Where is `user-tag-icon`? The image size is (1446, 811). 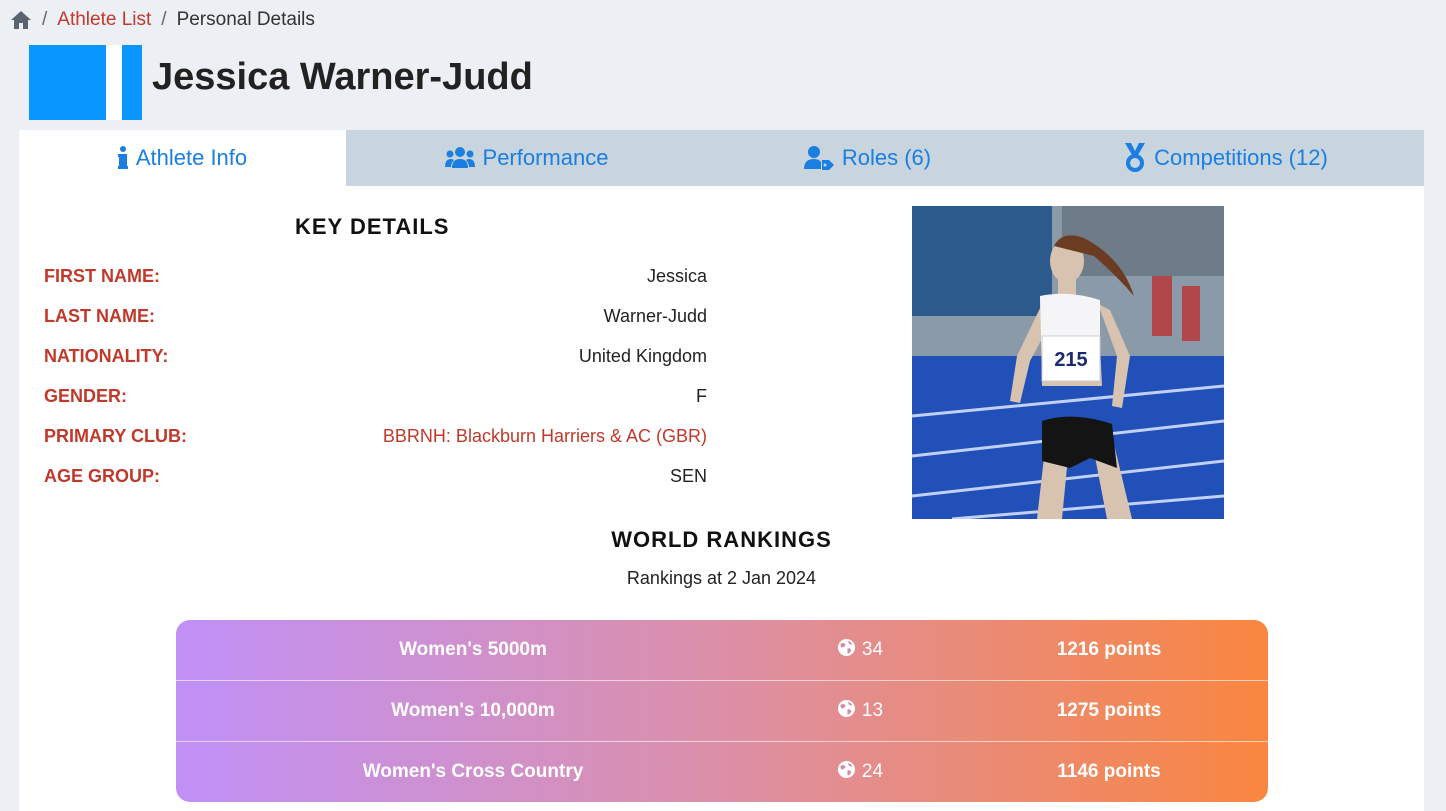 user-tag-icon is located at coordinates (818, 158).